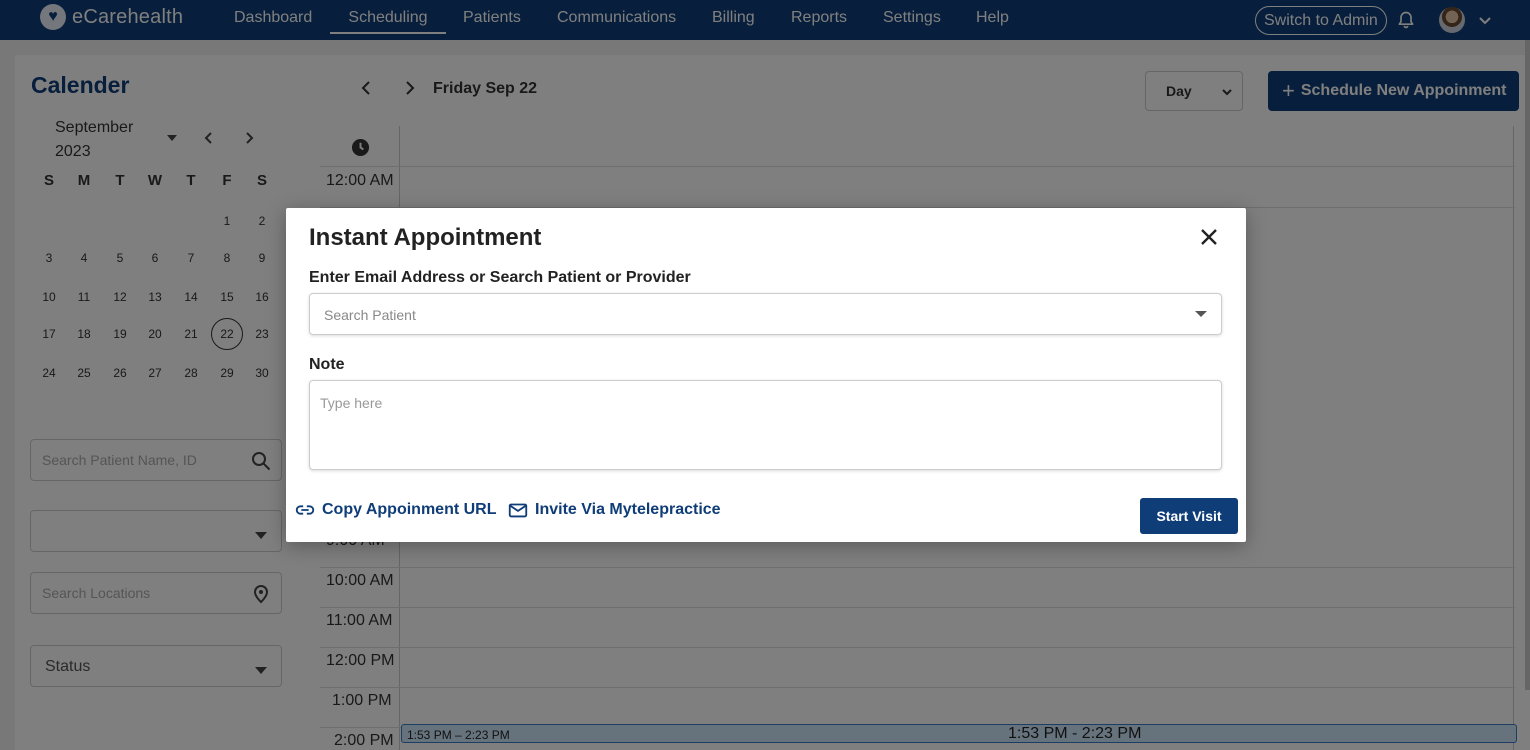 This screenshot has height=750, width=1530. I want to click on note-label: Note, so click(327, 364).